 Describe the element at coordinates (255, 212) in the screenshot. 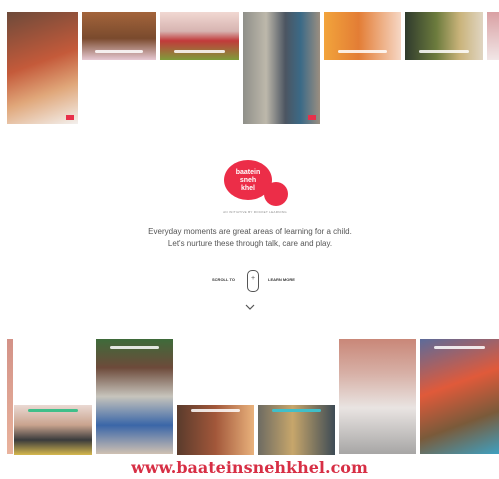

I see `sub-tagline: AN INITIATIVE BY ROCKET LEARNING` at that location.